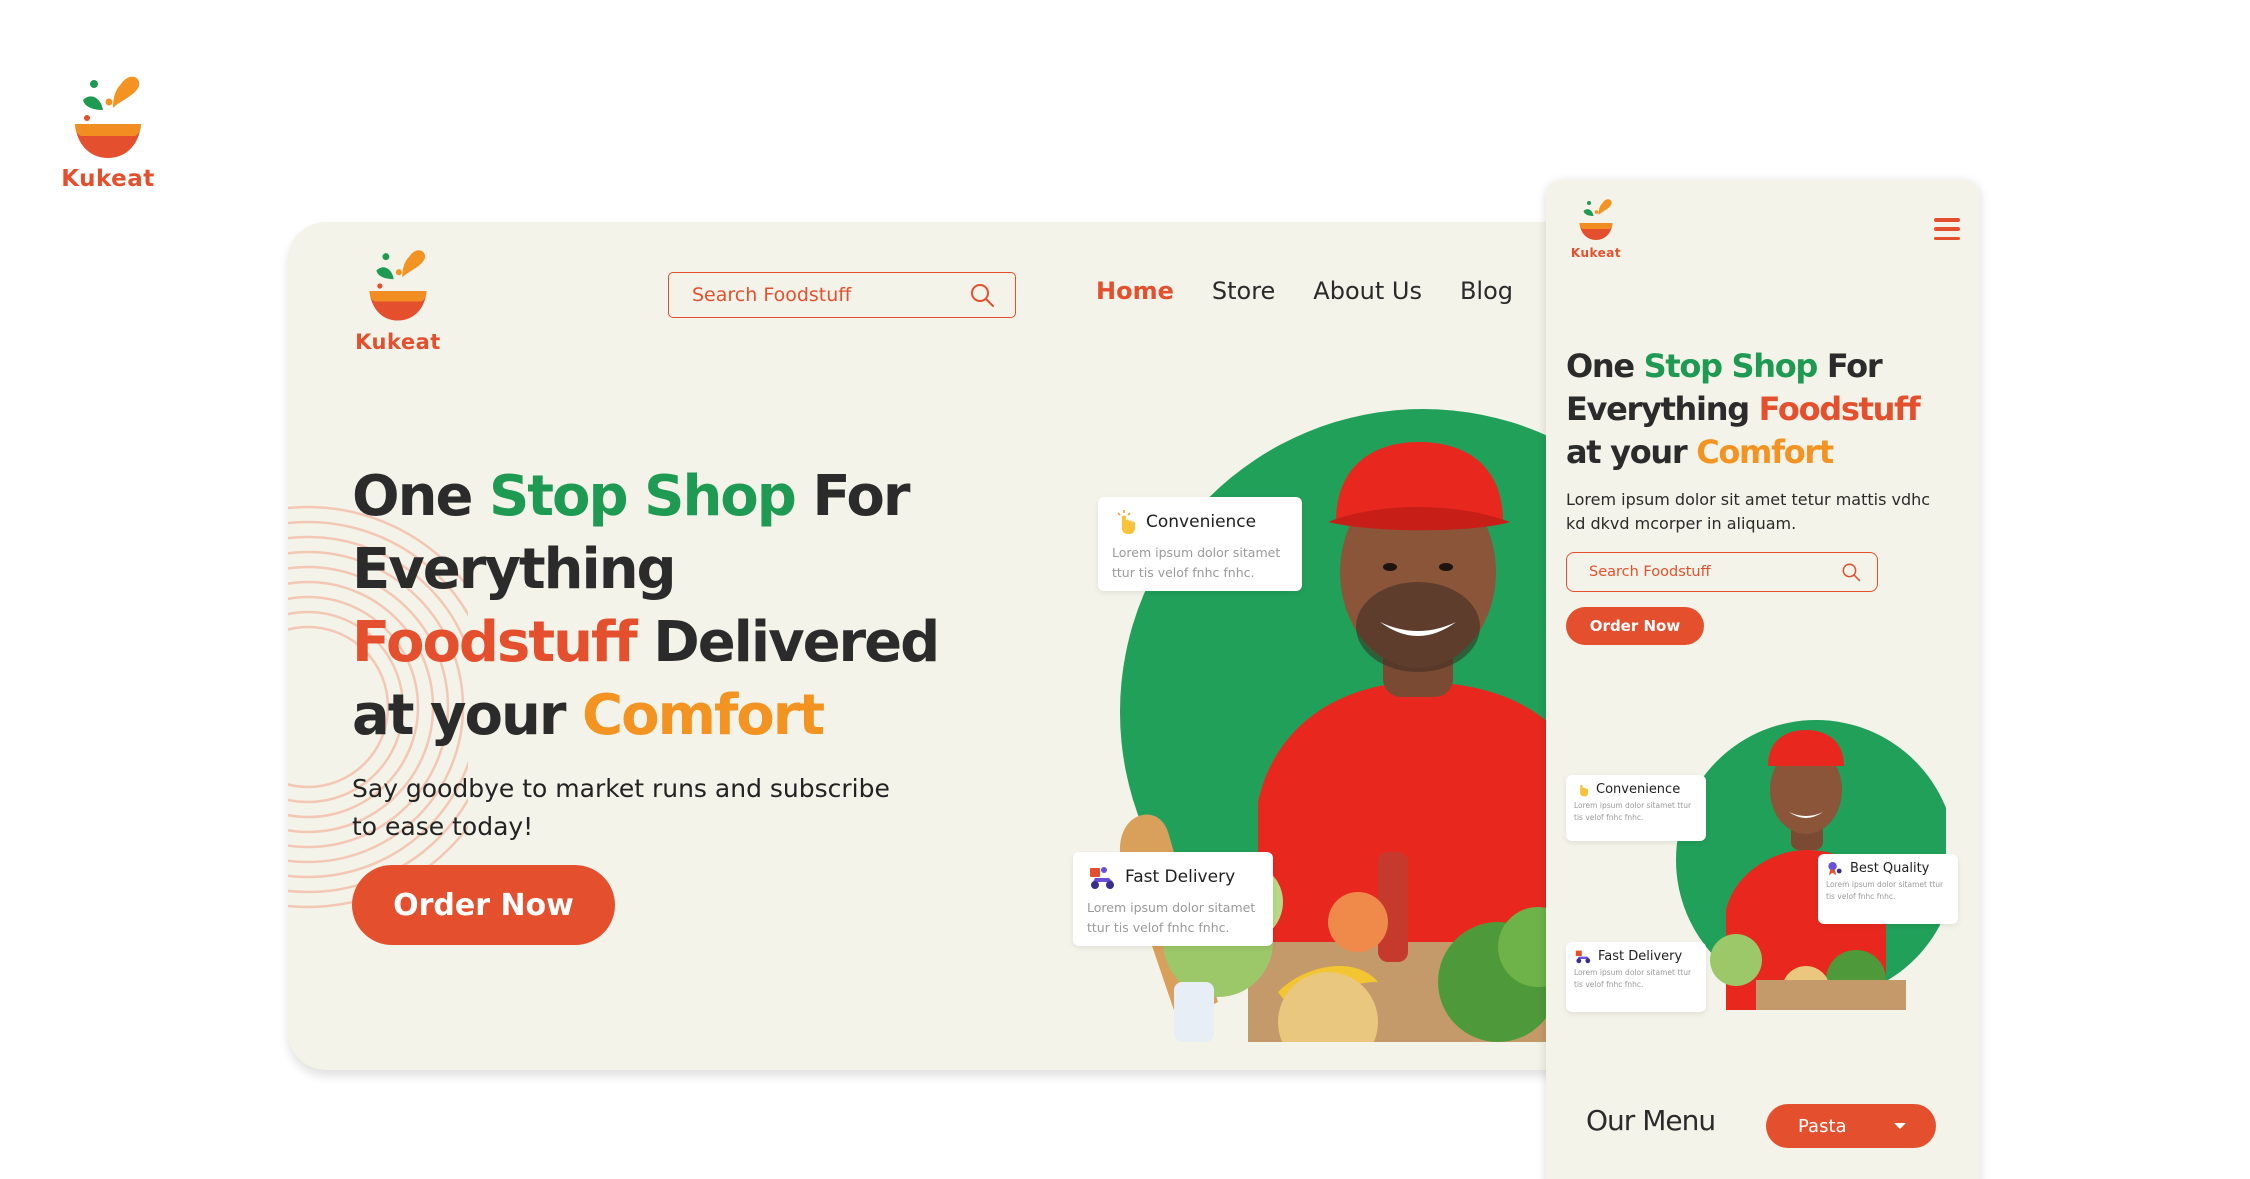 The height and width of the screenshot is (1179, 2250). I want to click on feature-title: Best Quality, so click(1890, 868).